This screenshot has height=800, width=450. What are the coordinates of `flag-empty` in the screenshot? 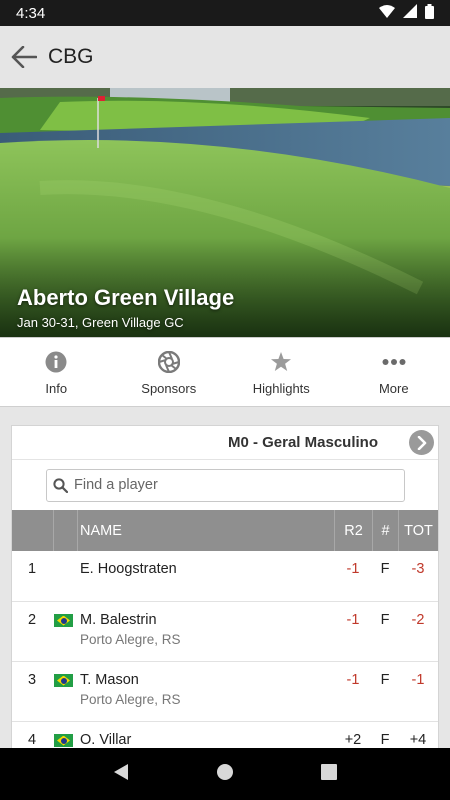 It's located at (67, 576).